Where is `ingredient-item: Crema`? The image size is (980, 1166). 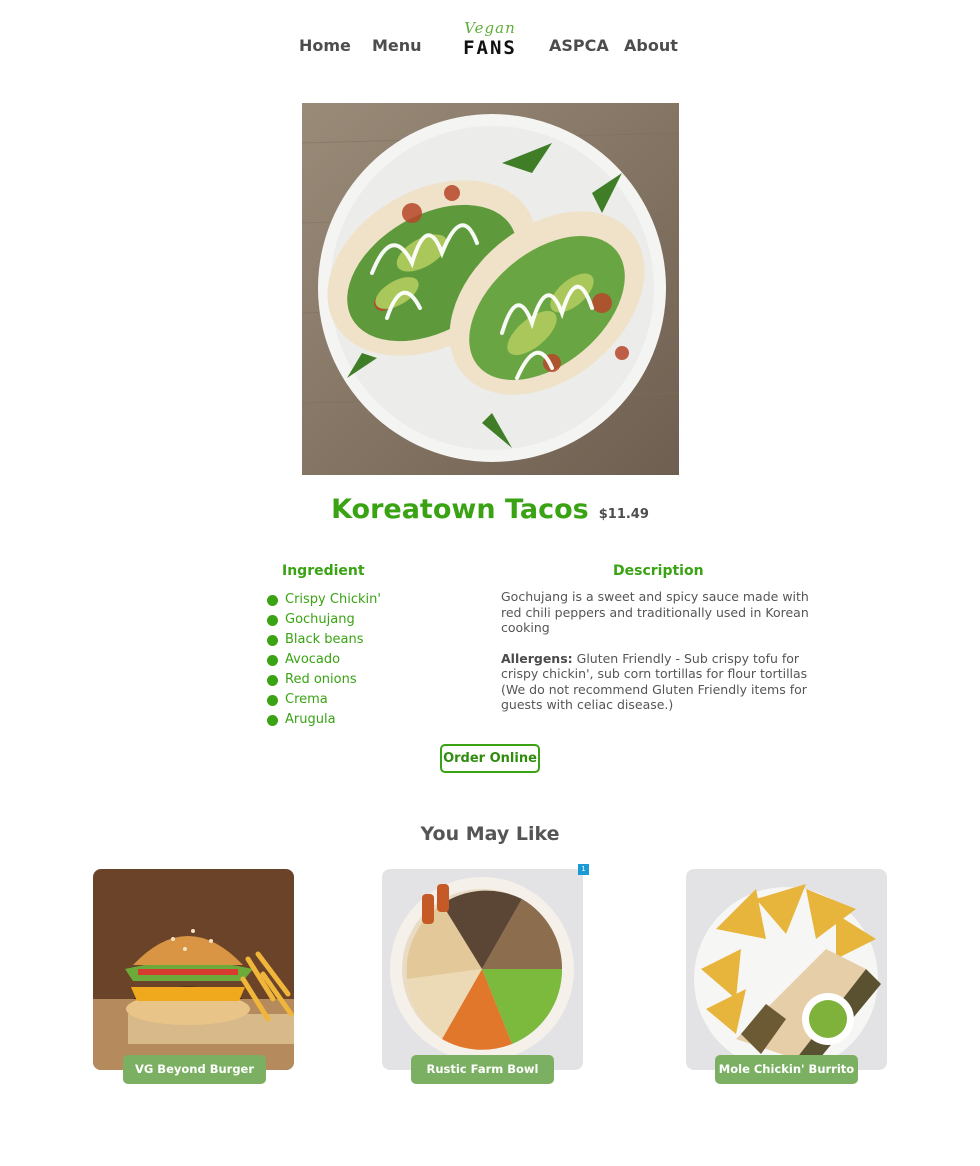
ingredient-item: Crema is located at coordinates (324, 700).